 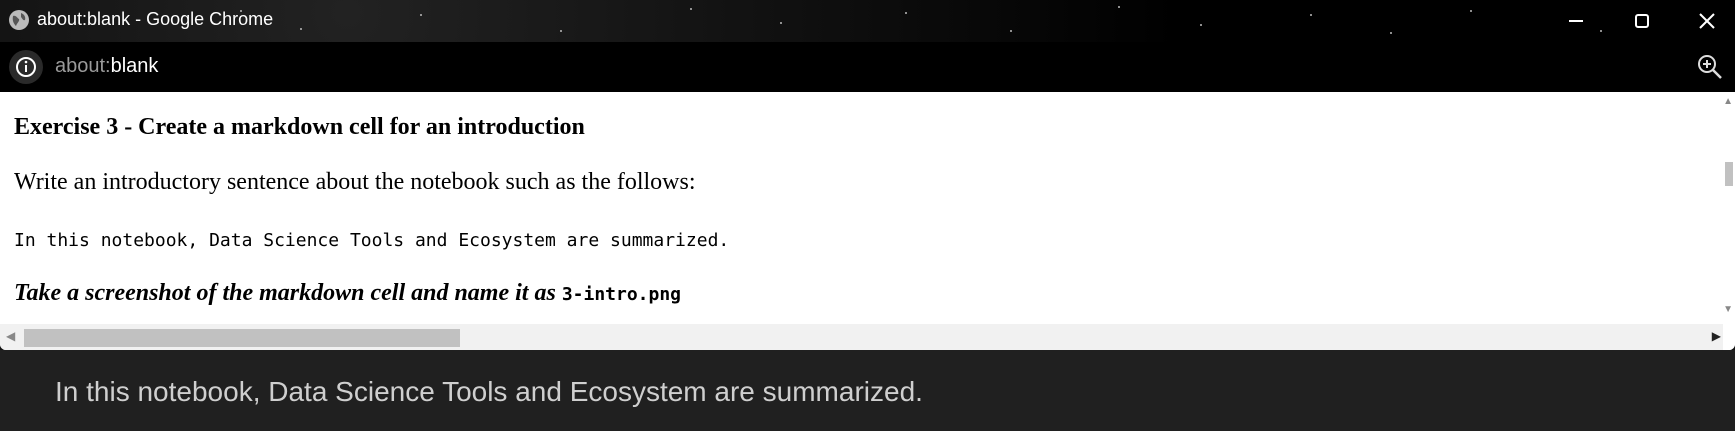 I want to click on close-icon, so click(x=1707, y=21).